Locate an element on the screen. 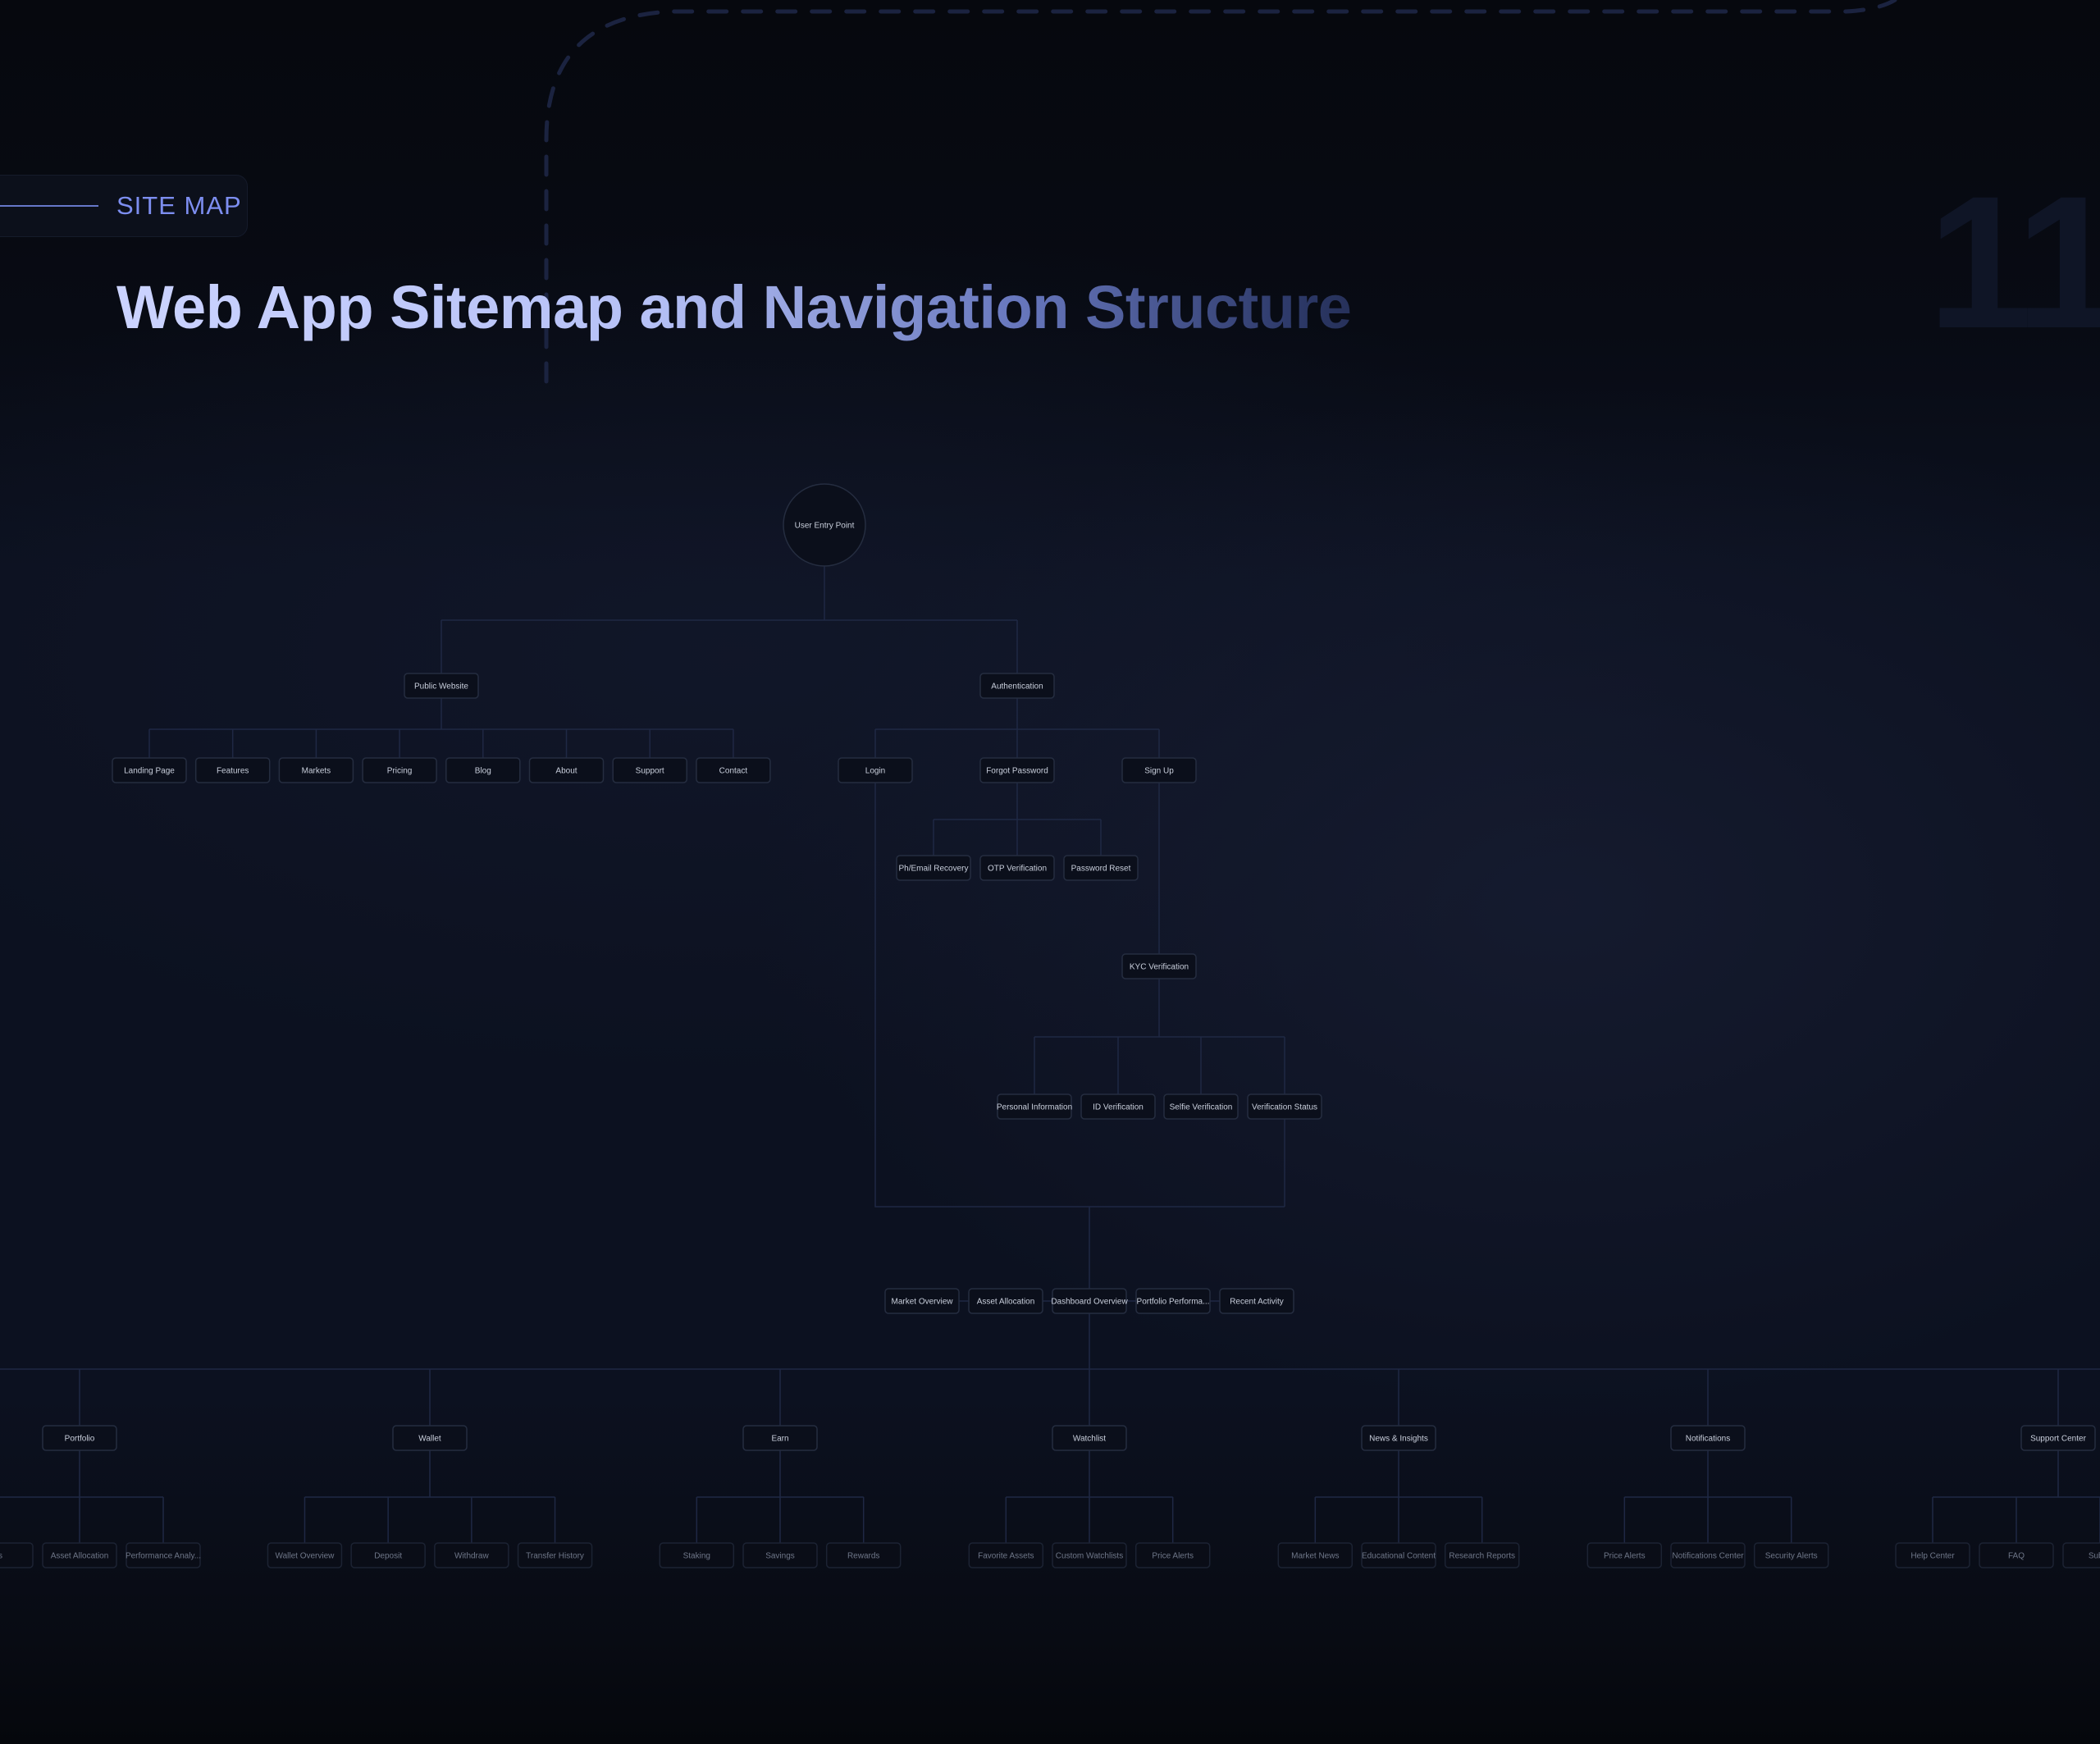  node-password-reset: Password Reset is located at coordinates (1101, 868).